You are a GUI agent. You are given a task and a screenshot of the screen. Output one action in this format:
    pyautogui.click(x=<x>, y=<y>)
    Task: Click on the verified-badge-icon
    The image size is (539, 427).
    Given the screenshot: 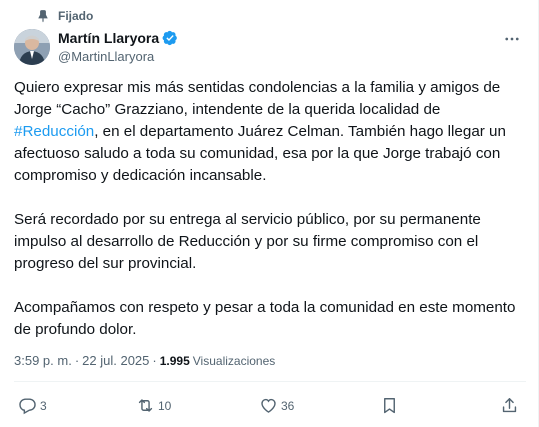 What is the action you would take?
    pyautogui.click(x=170, y=38)
    